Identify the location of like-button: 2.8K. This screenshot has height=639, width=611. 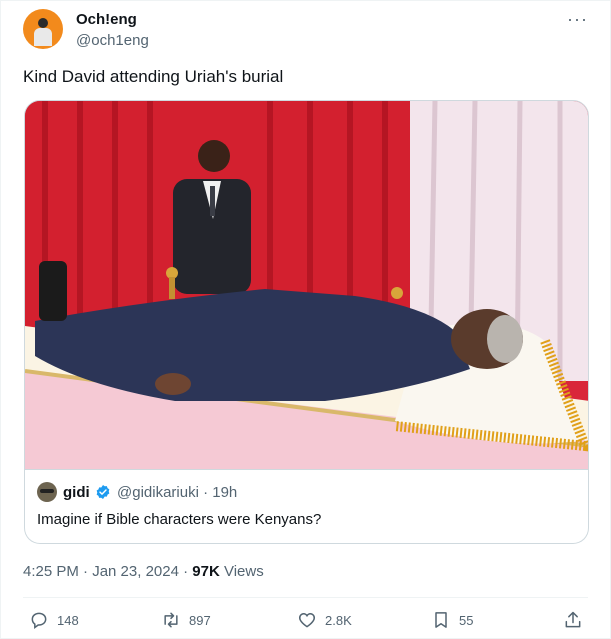
(324, 620).